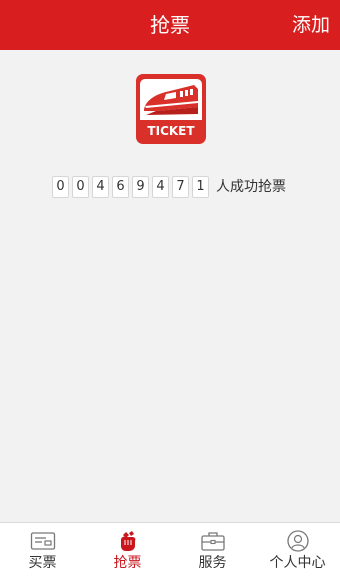  I want to click on counter-digit: 1, so click(200, 187).